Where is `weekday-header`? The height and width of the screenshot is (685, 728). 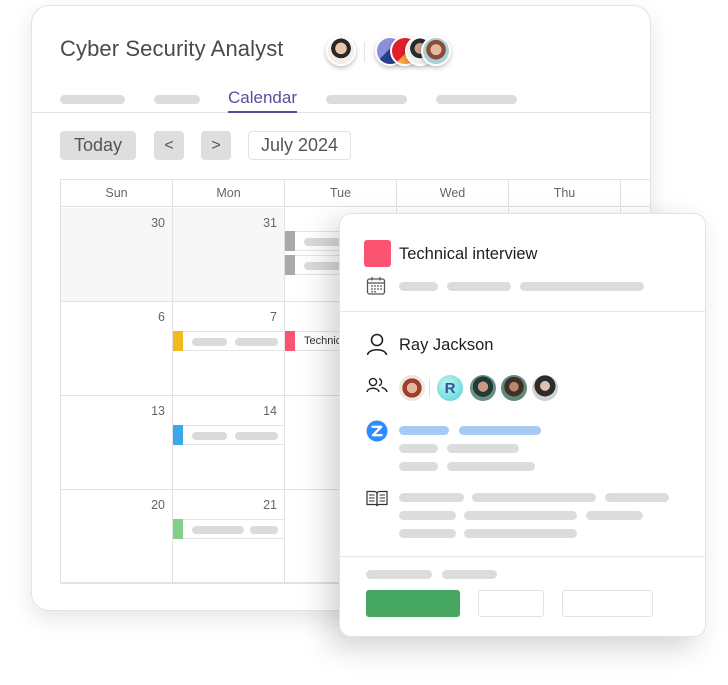
weekday-header is located at coordinates (635, 193).